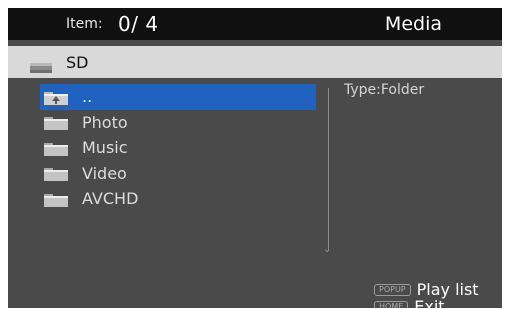 The height and width of the screenshot is (309, 506). Describe the element at coordinates (87, 97) in the screenshot. I see `list-item-label: ..` at that location.